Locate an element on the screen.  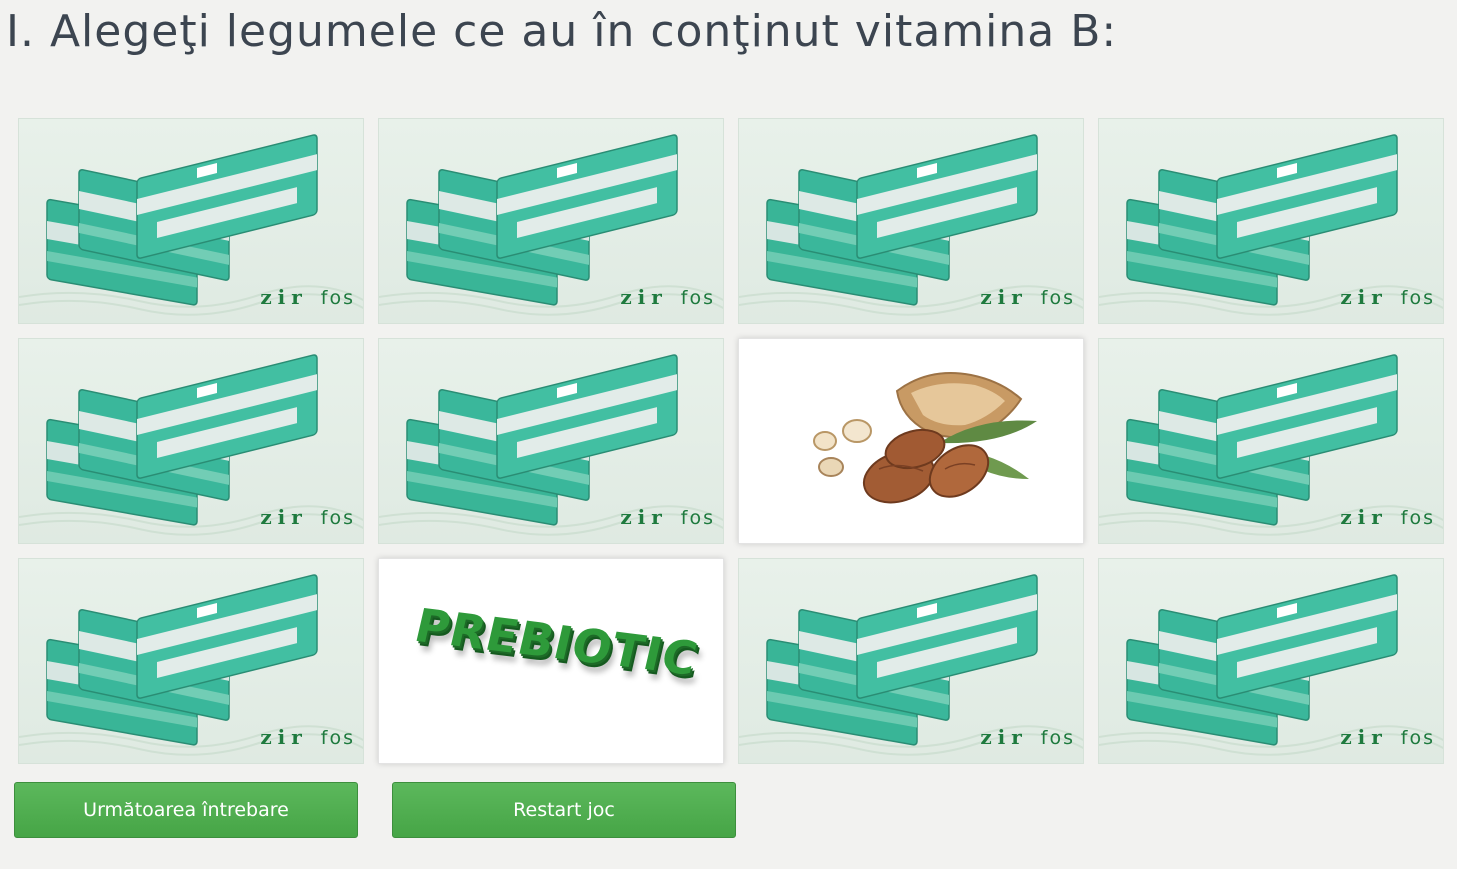
card-1: zir fos is located at coordinates (191, 221).